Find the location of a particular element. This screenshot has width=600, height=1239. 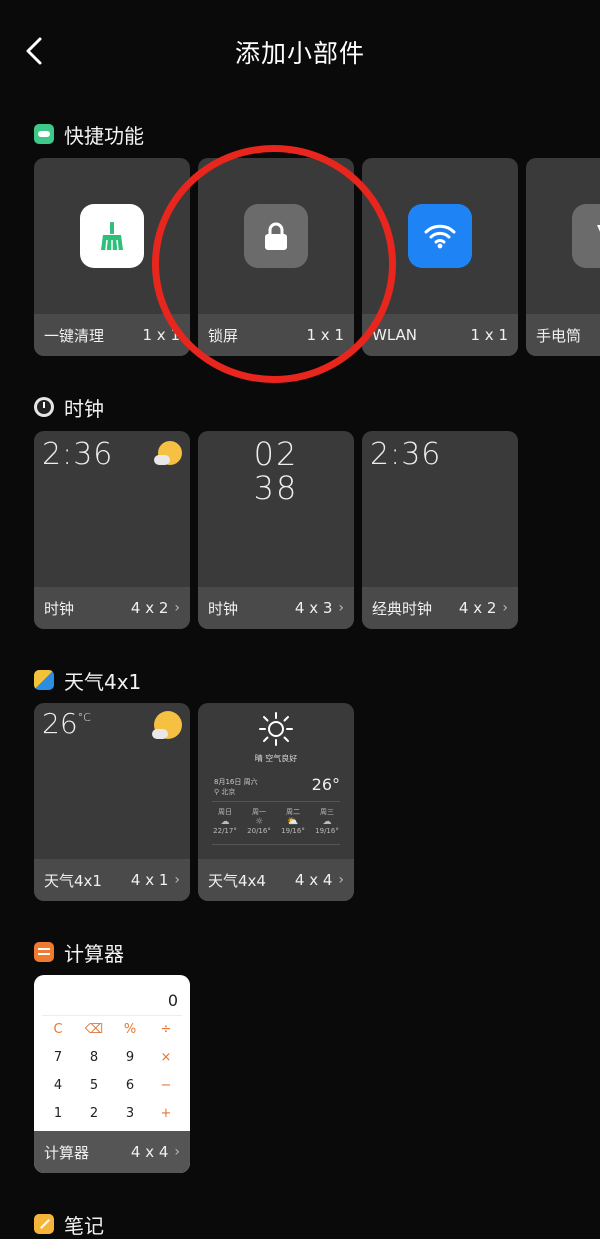

widget-name: WLAN is located at coordinates (395, 335).